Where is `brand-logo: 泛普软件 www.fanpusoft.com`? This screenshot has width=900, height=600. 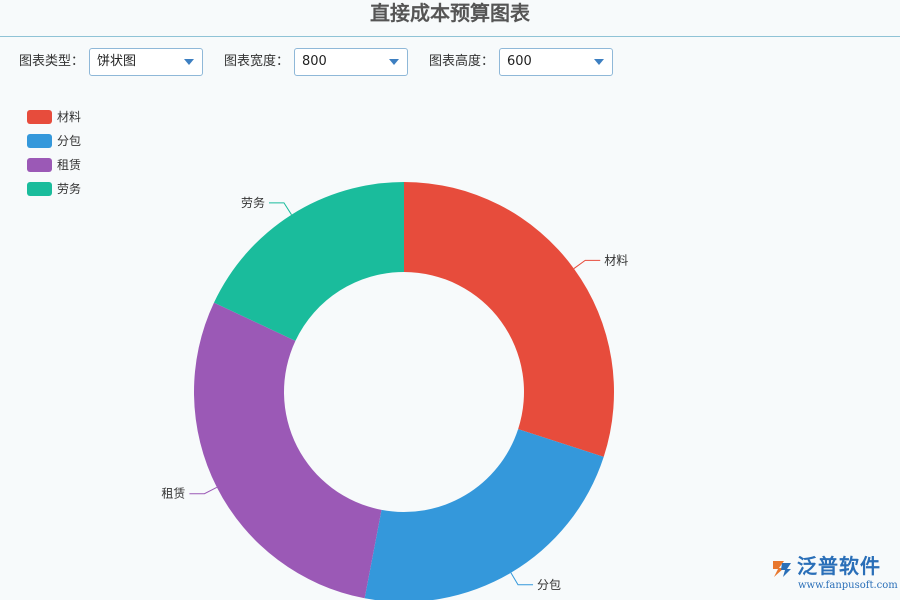
brand-logo: 泛普软件 www.fanpusoft.com is located at coordinates (834, 574).